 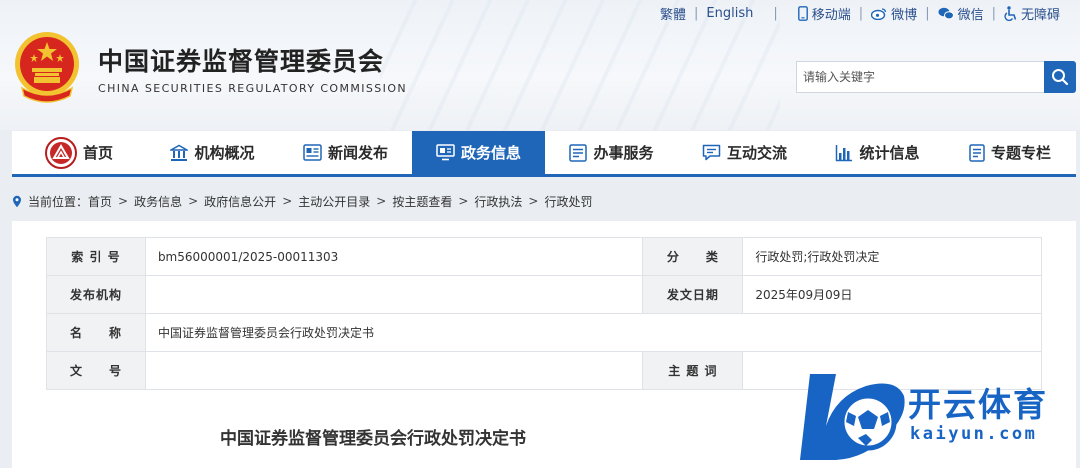 I want to click on search-icon, so click(x=1060, y=77).